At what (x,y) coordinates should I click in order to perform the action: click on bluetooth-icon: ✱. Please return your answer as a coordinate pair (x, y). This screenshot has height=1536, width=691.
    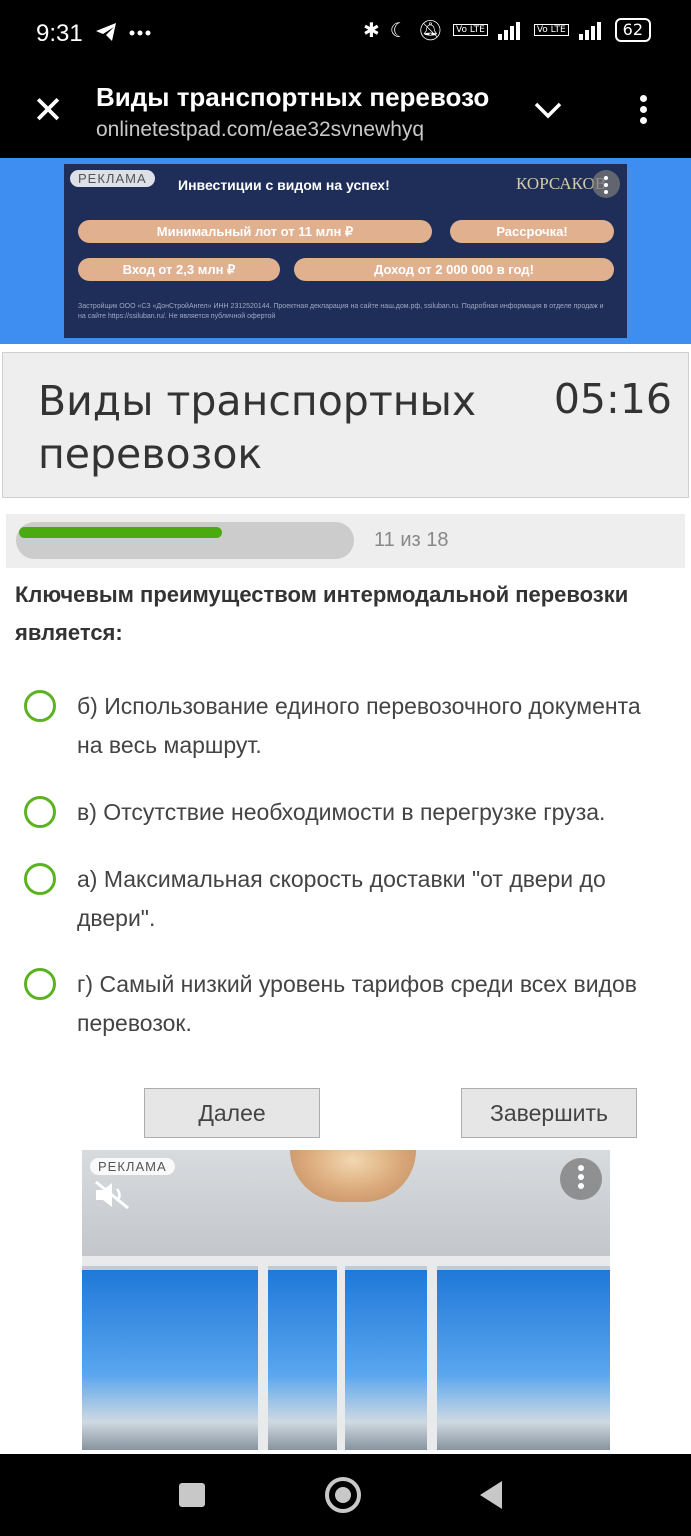
    Looking at the image, I should click on (371, 30).